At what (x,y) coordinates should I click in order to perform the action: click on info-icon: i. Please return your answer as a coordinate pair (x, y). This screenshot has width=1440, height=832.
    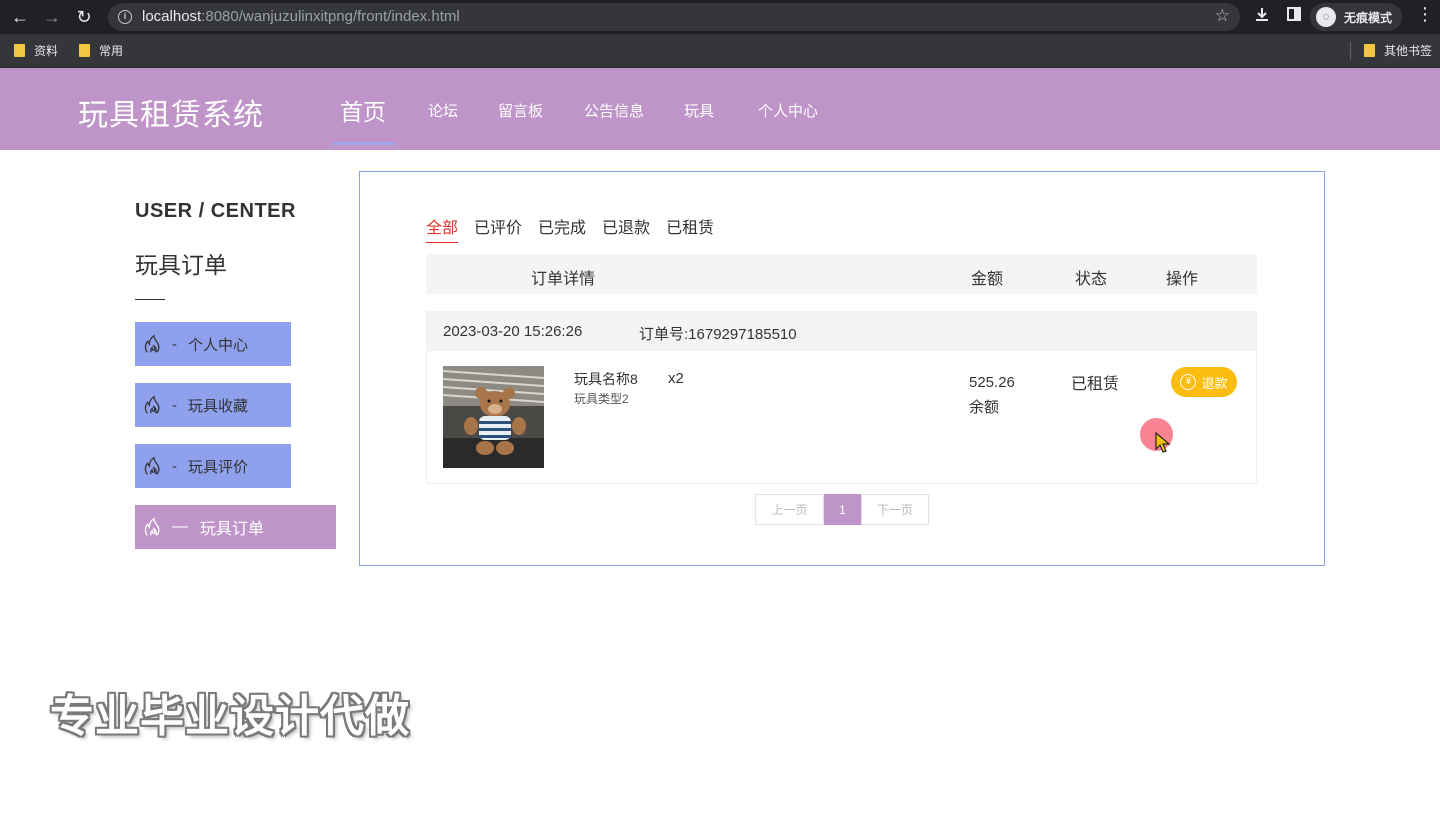
    Looking at the image, I should click on (125, 17).